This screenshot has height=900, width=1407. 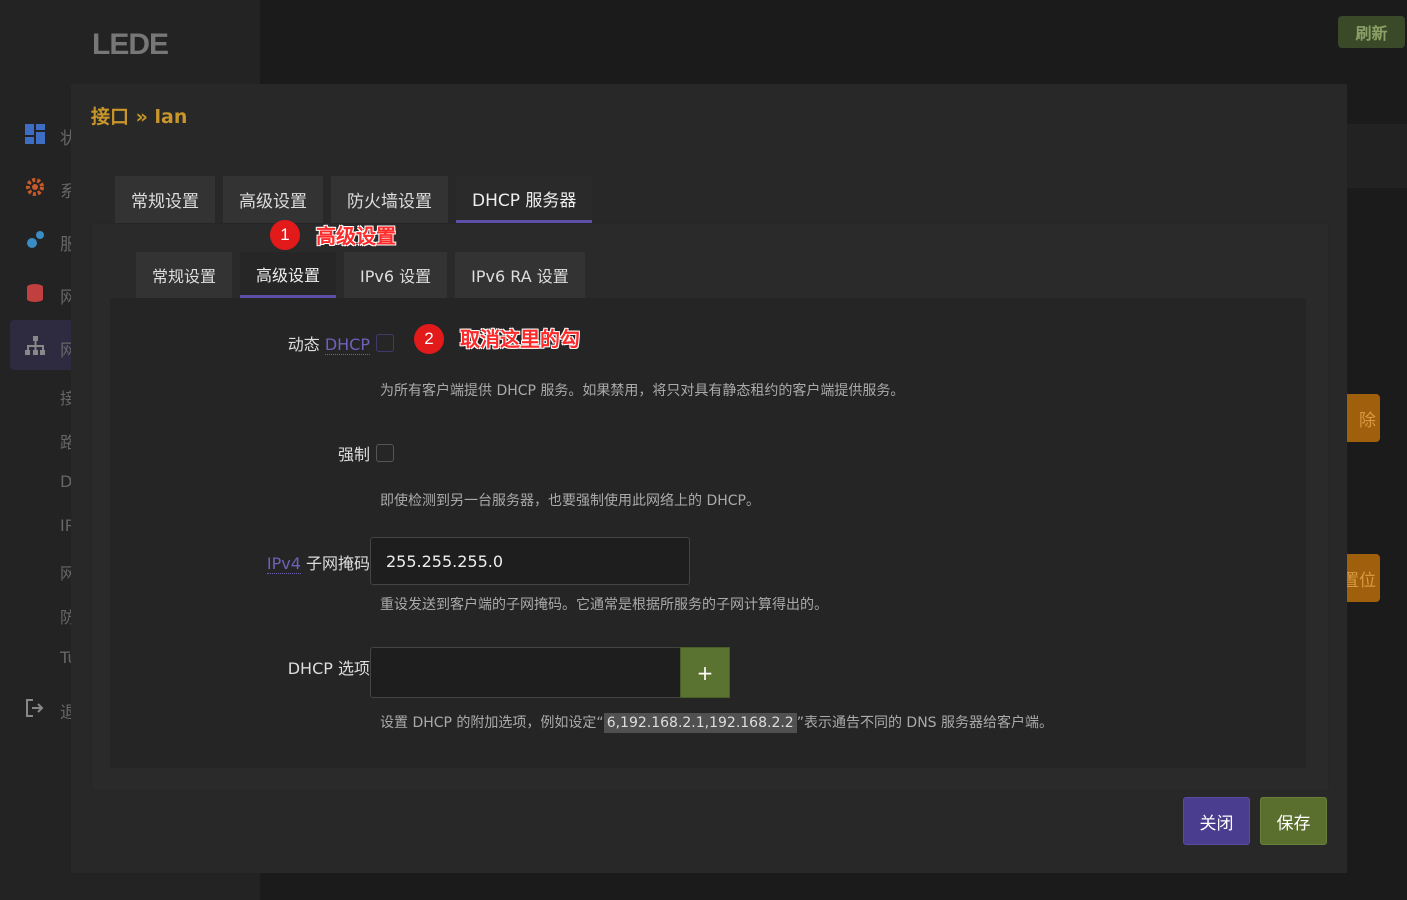 I want to click on dhcp-options-label: DHCP 选项, so click(x=328, y=668).